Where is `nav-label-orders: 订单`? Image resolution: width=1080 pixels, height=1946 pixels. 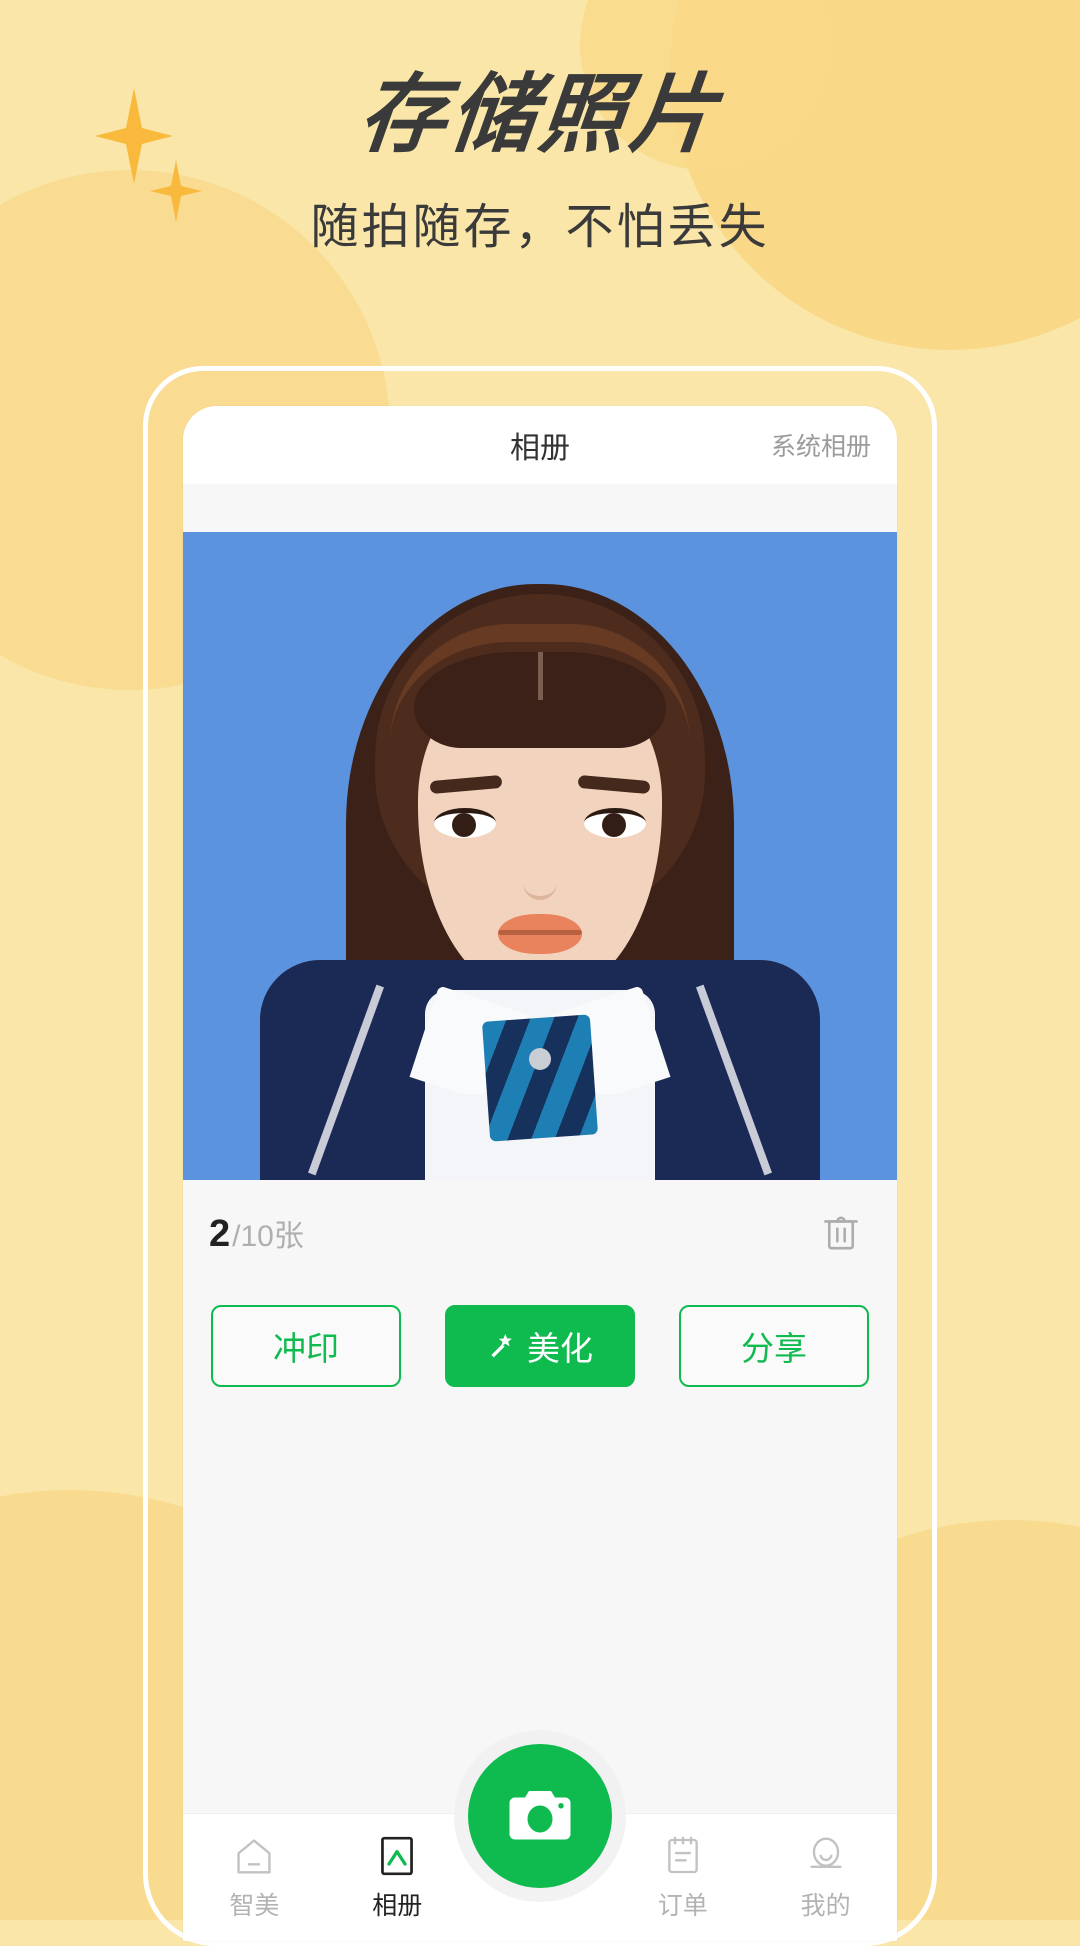 nav-label-orders: 订单 is located at coordinates (682, 1905).